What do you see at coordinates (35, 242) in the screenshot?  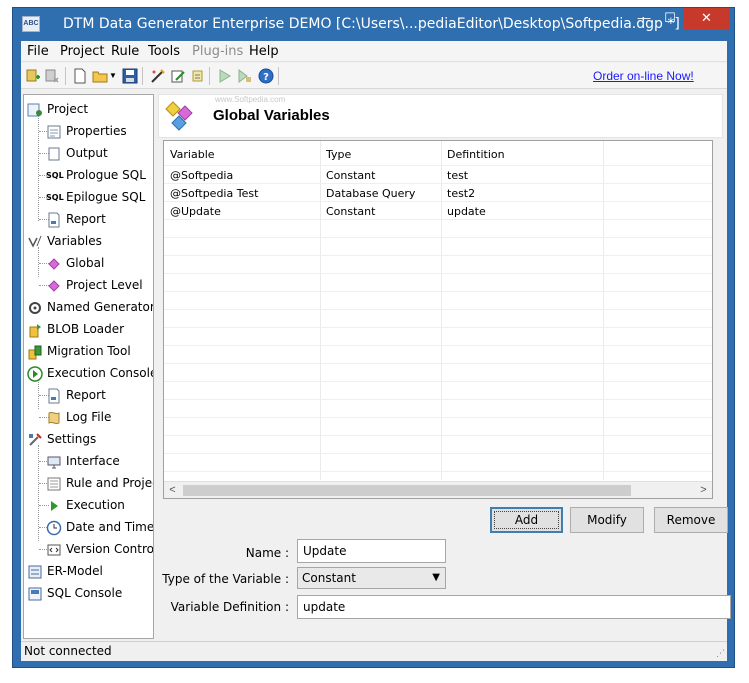 I see `variables-icon` at bounding box center [35, 242].